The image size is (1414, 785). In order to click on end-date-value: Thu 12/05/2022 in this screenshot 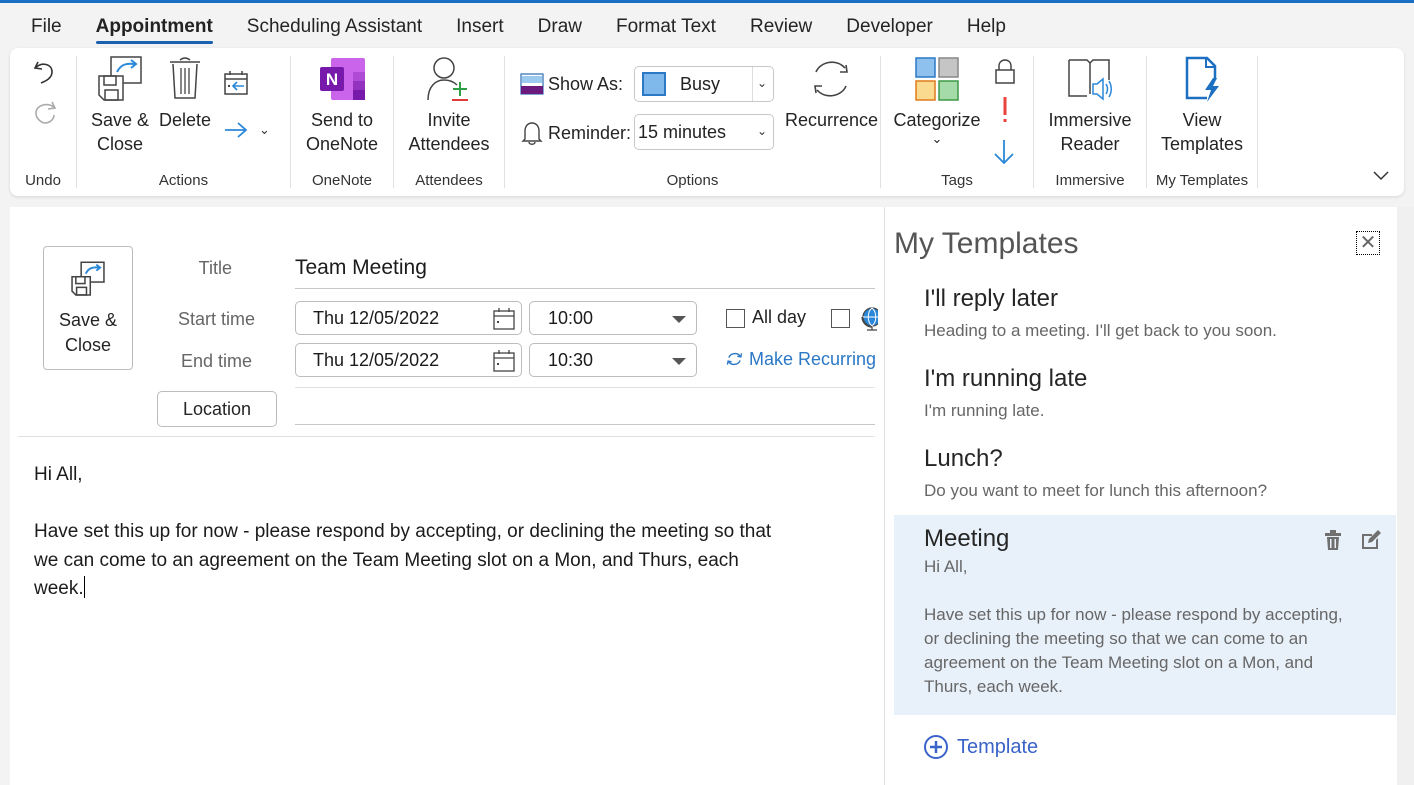, I will do `click(376, 360)`.